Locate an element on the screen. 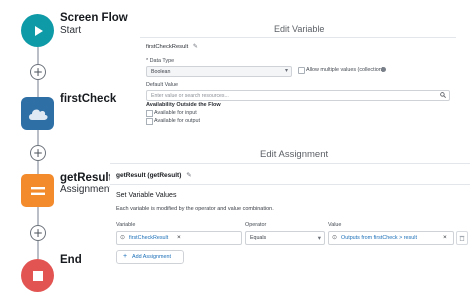  edit-assignment-title: Edit Assignment is located at coordinates (294, 154).